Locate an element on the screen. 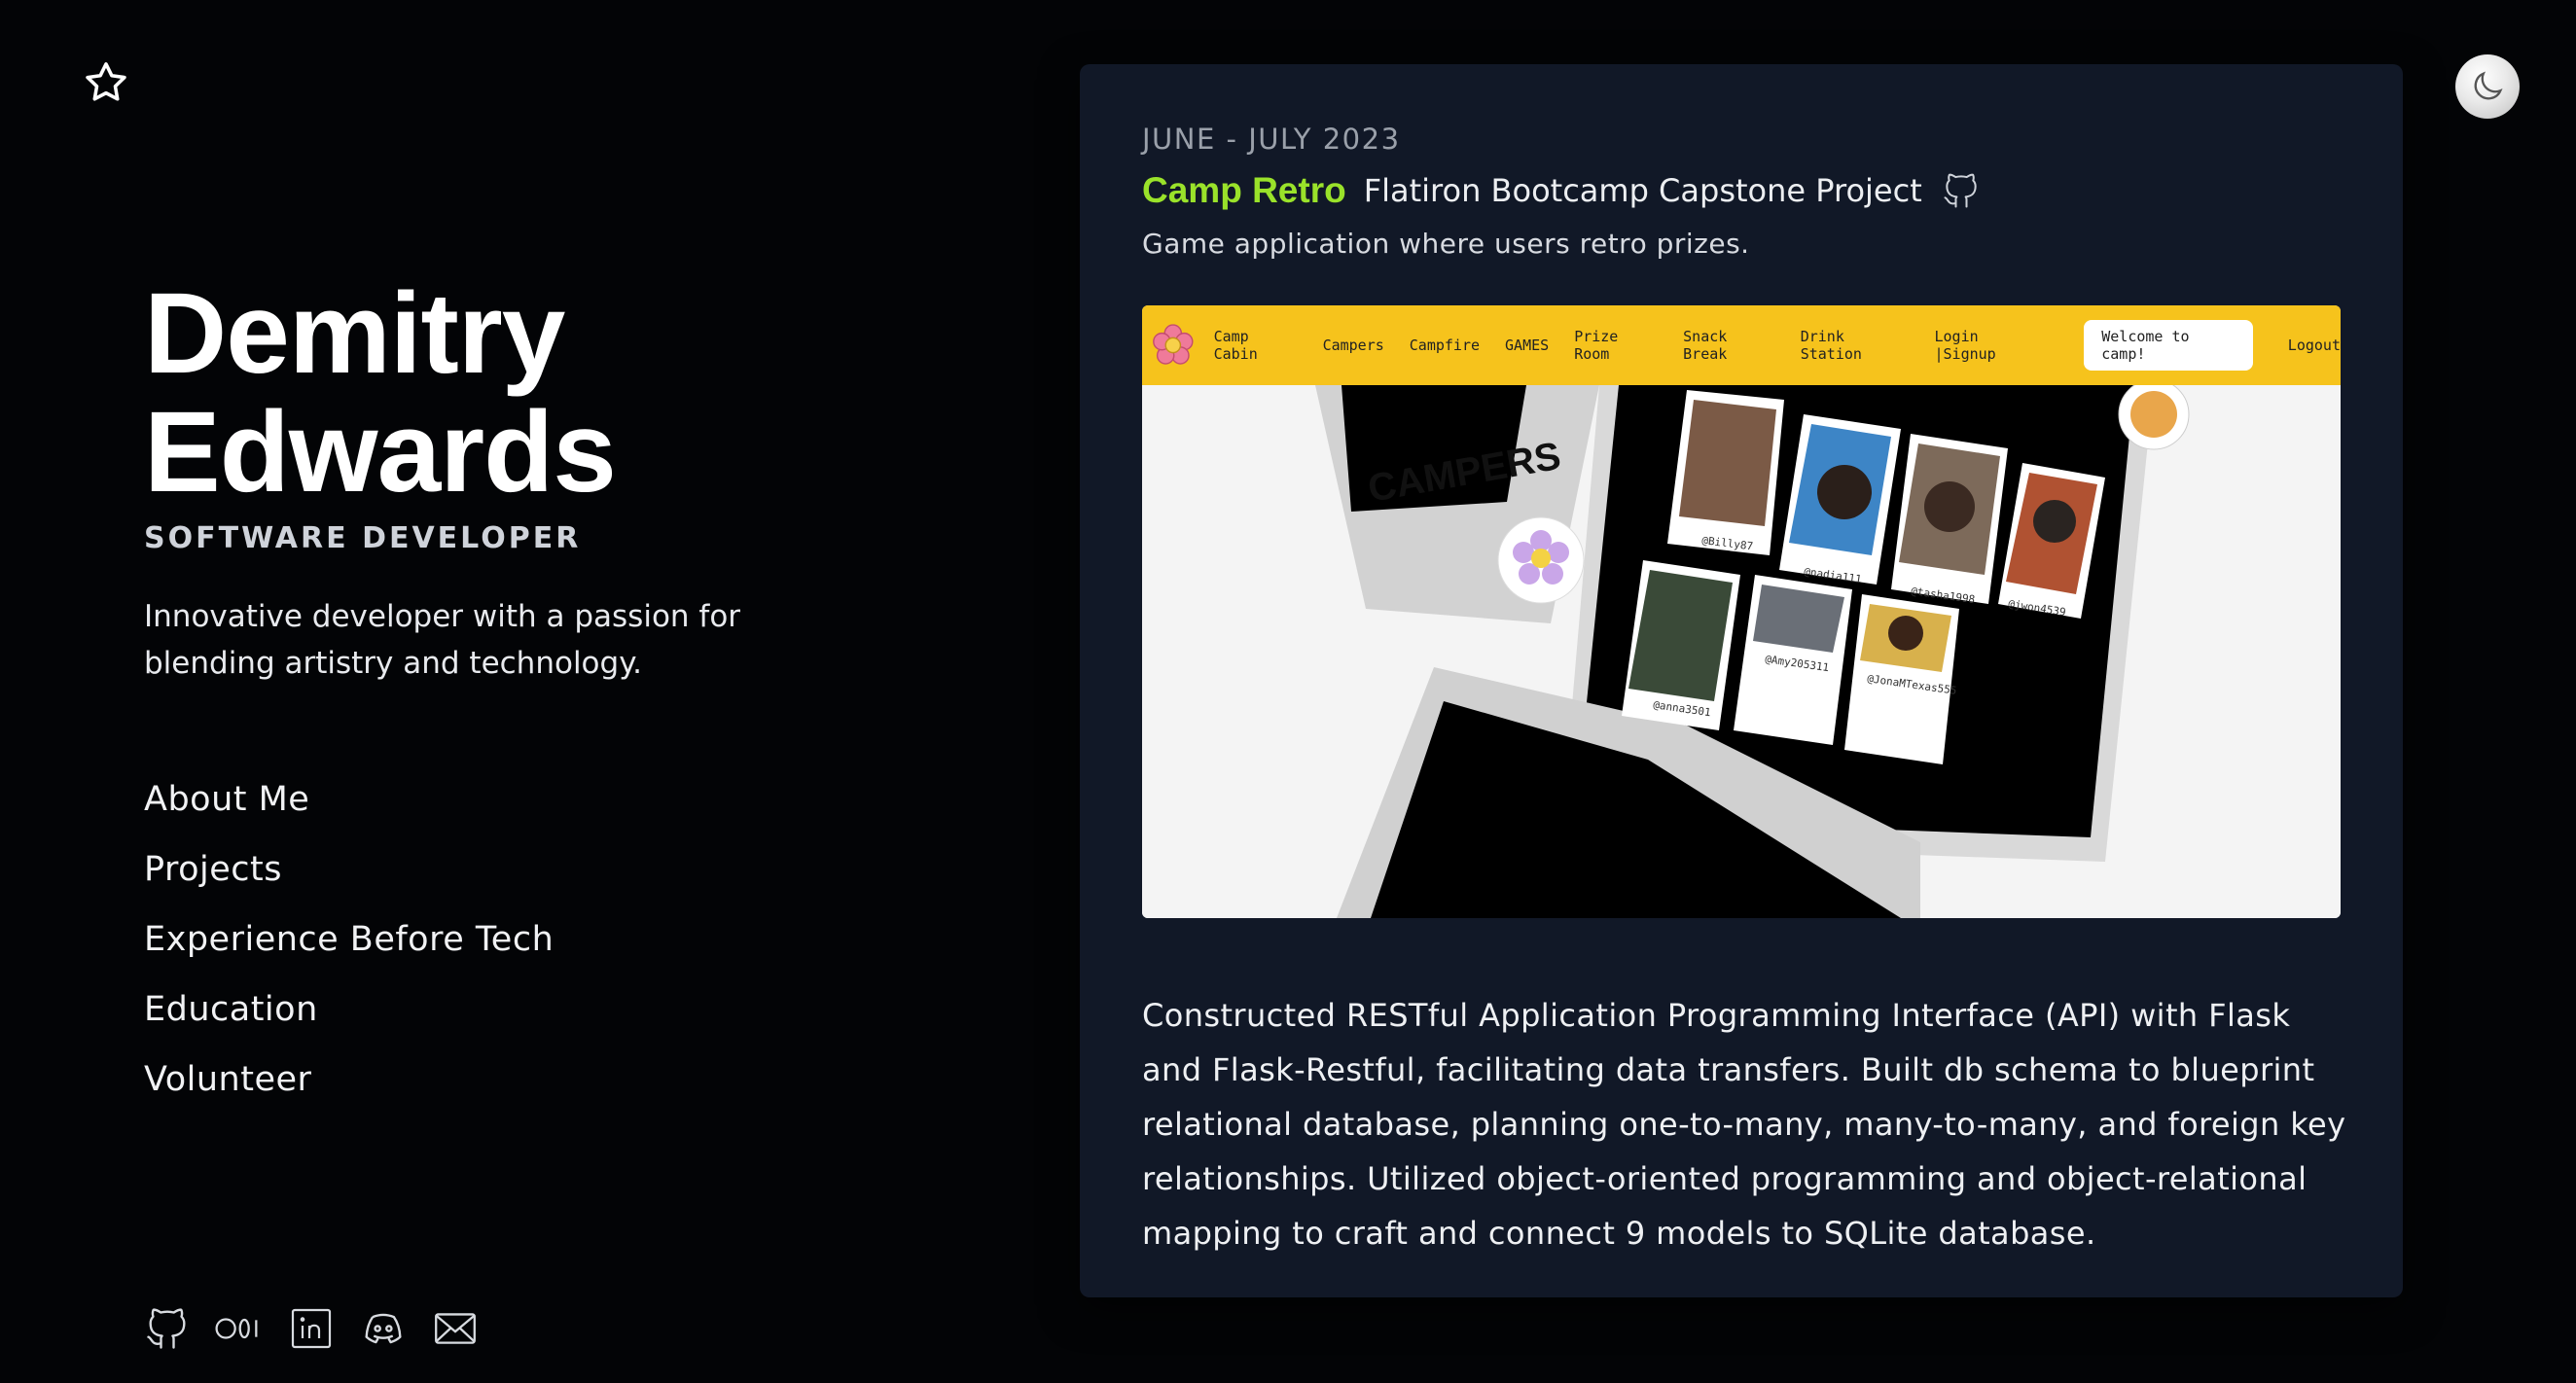  shot-nav-campfire: Campfire is located at coordinates (1445, 345).